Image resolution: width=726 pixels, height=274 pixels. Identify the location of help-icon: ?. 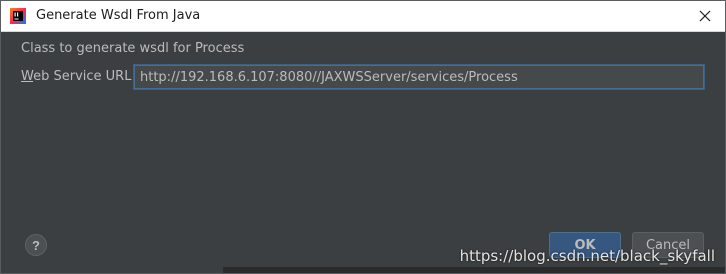
(36, 245).